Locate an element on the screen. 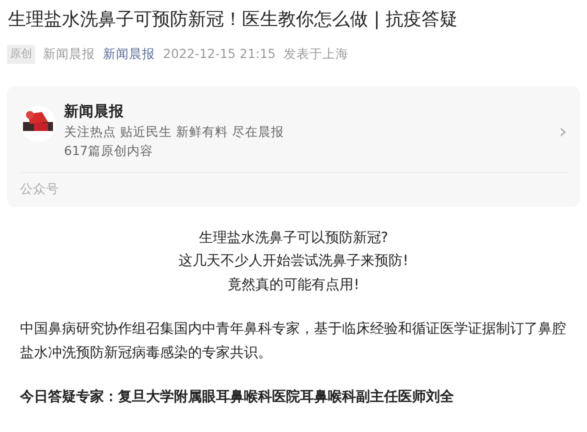  account-name: 新闻晨报 is located at coordinates (94, 112).